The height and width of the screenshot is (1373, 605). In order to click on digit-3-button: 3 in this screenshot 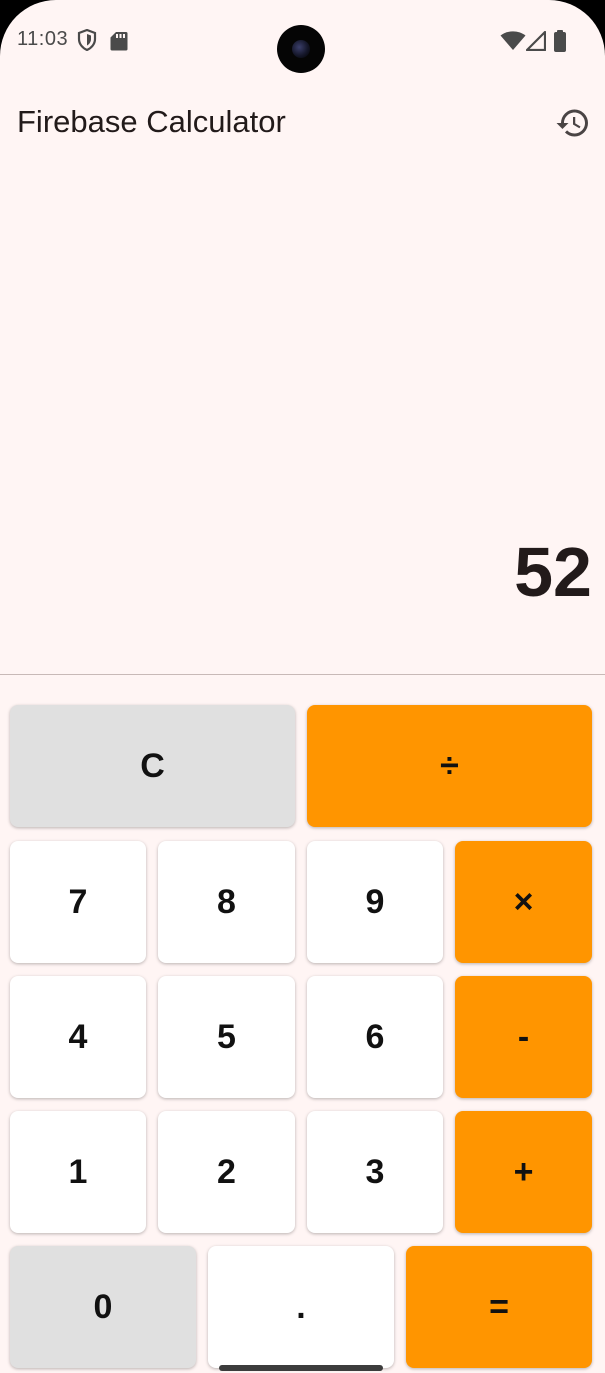, I will do `click(375, 1172)`.